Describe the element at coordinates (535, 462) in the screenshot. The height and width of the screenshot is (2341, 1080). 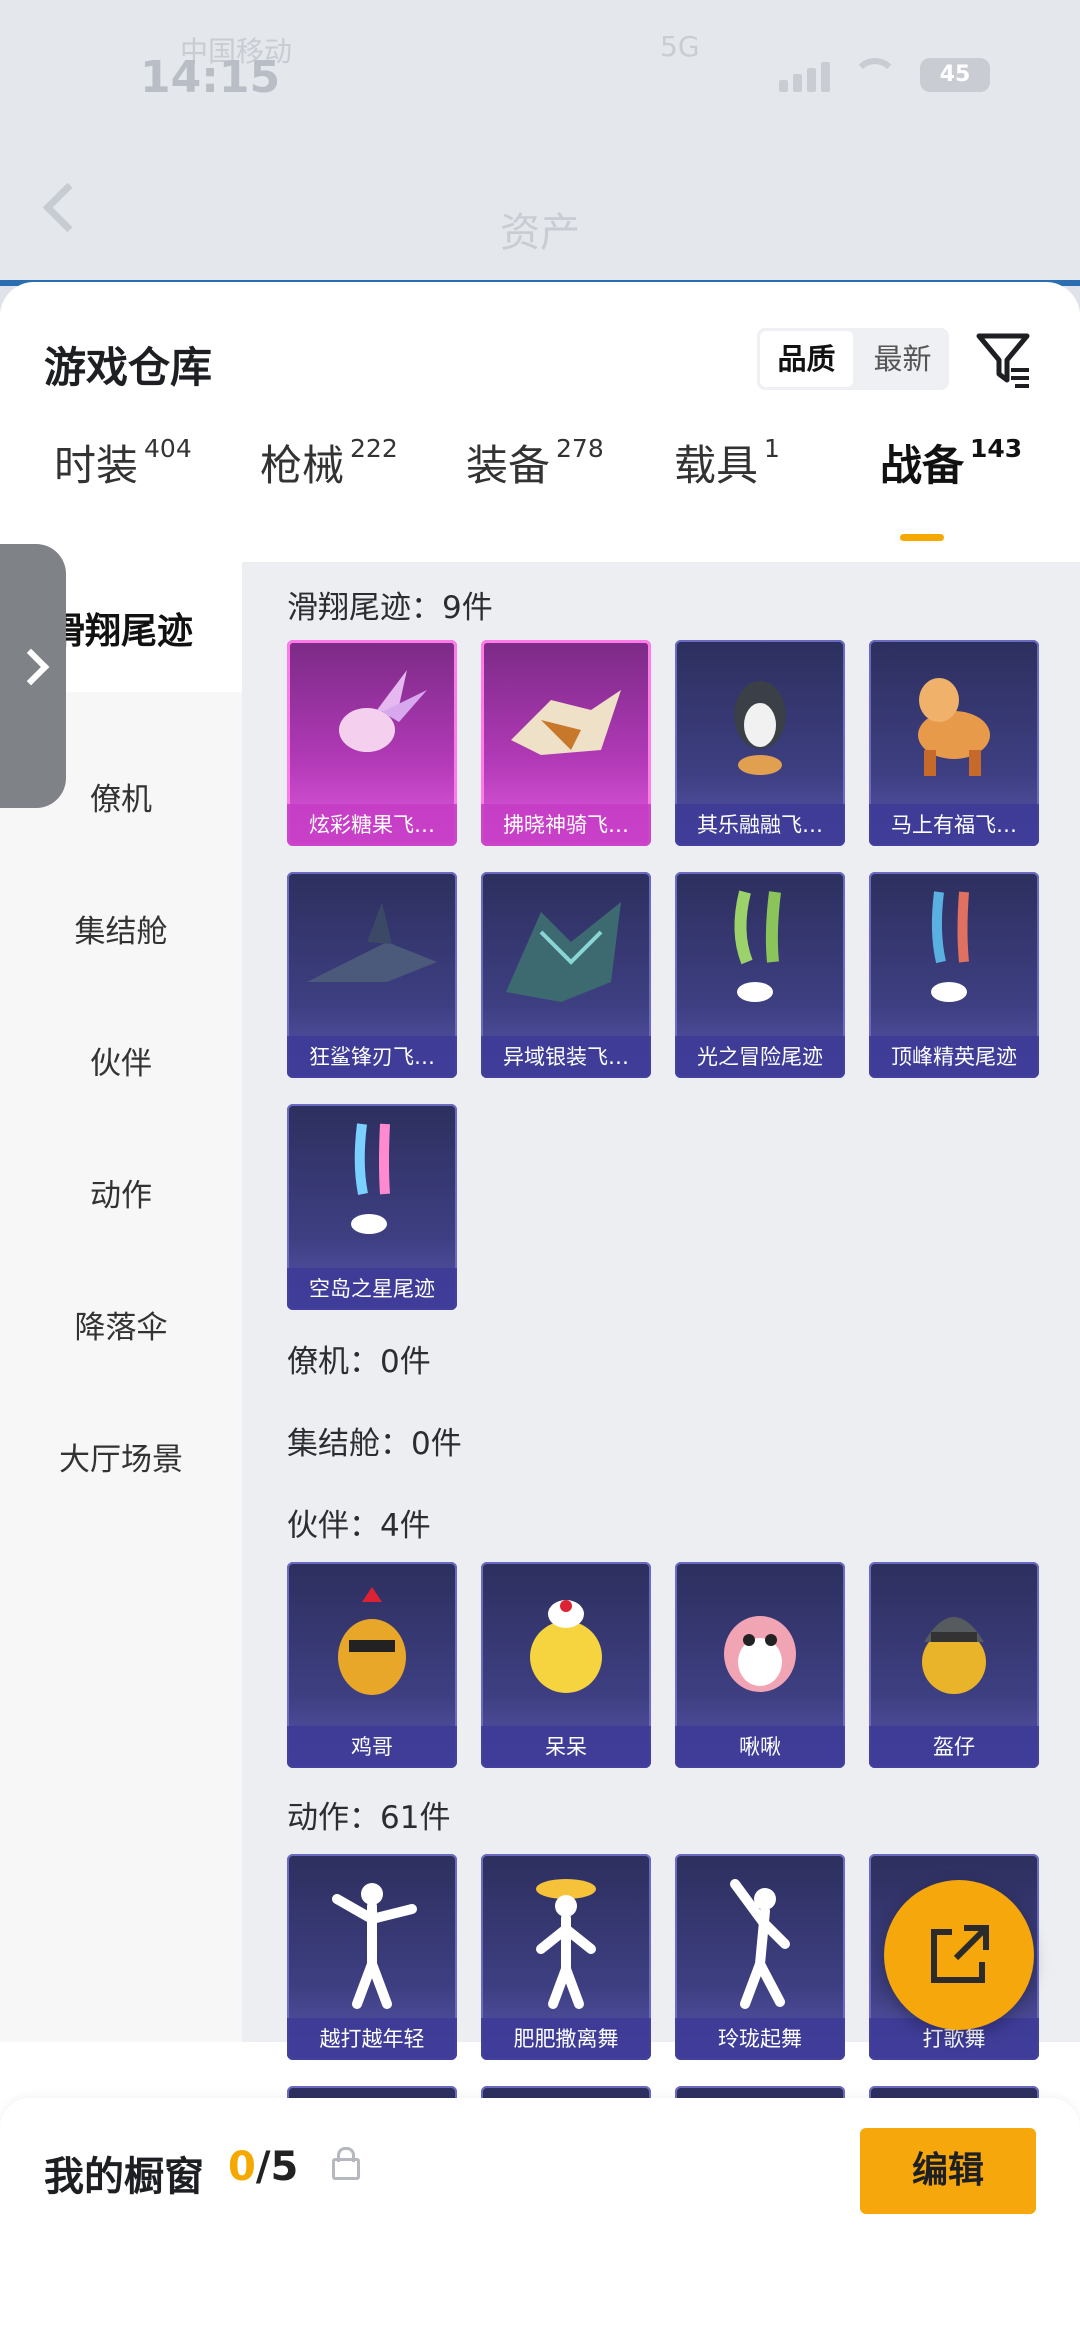
I see `tab-equipment: 装备 278` at that location.